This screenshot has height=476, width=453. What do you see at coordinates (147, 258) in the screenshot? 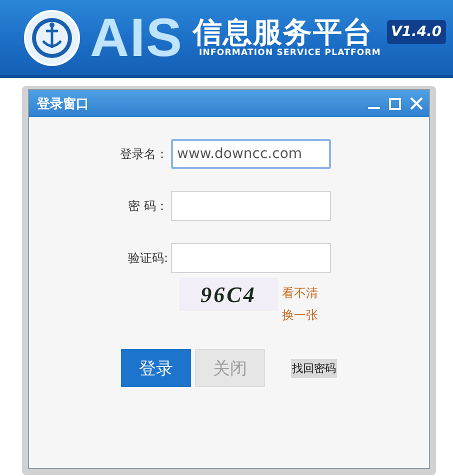
I see `field-label: 验证码:` at bounding box center [147, 258].